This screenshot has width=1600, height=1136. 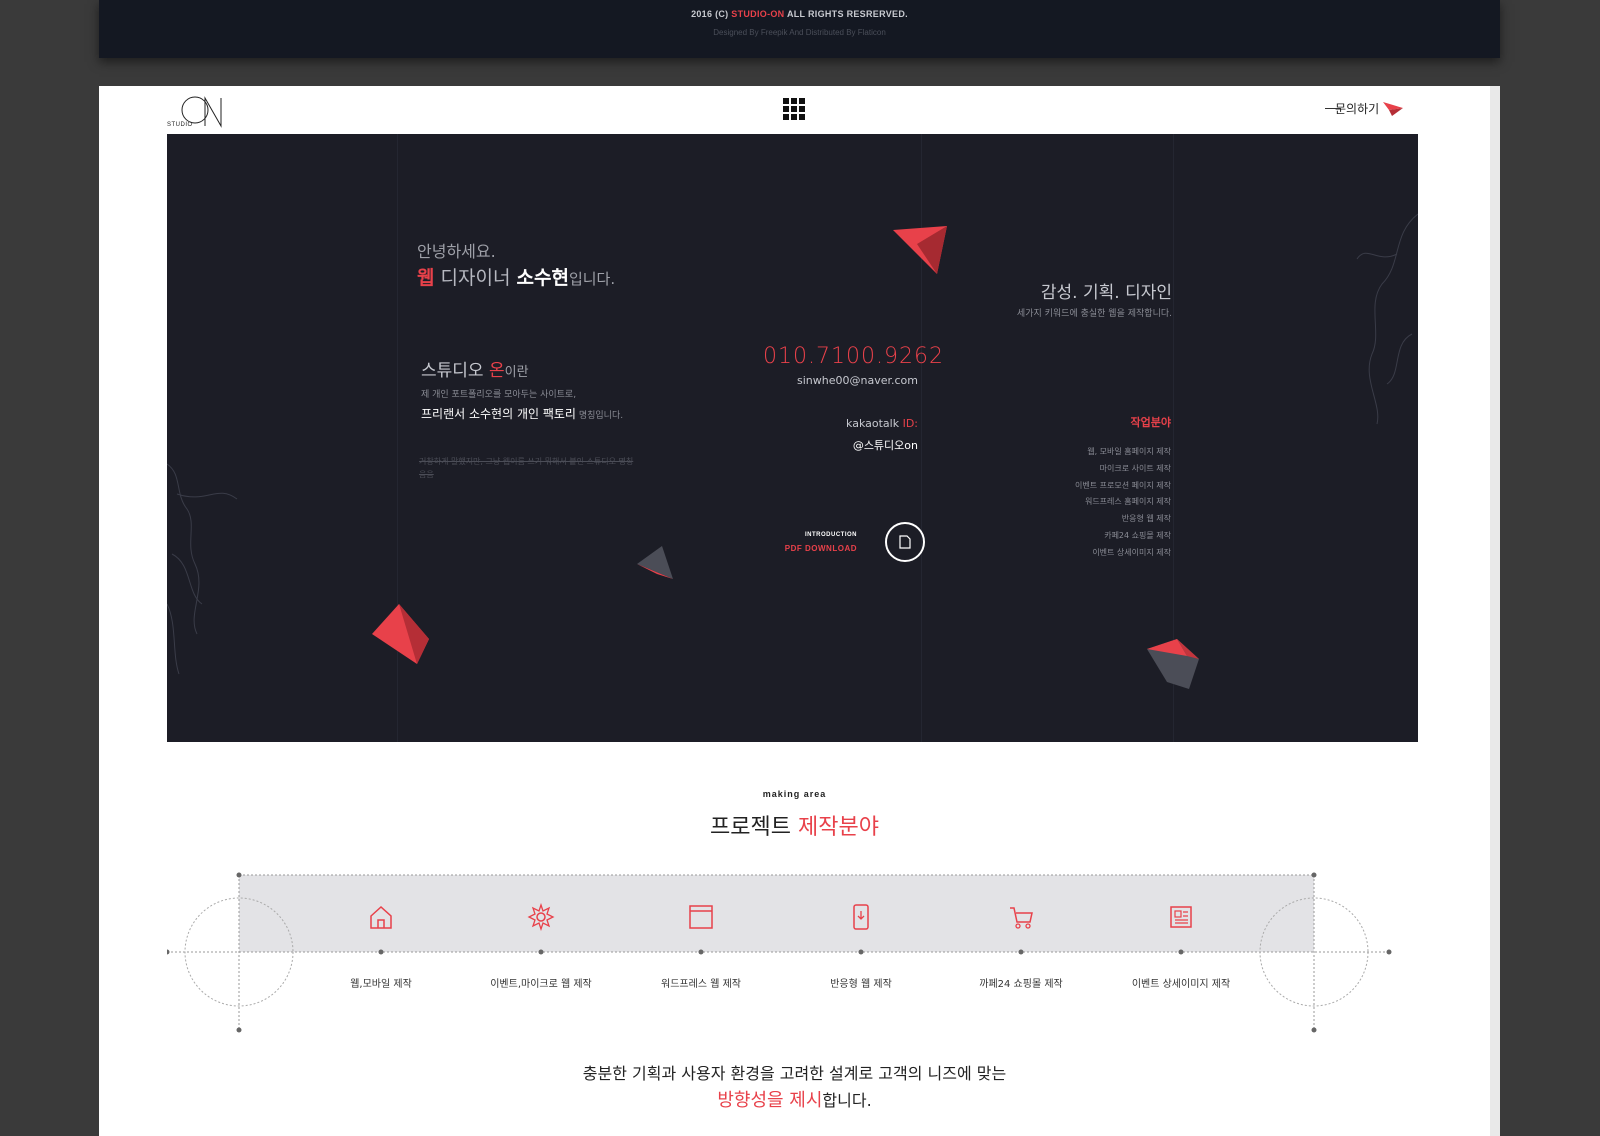 I want to click on introduction-label: INTRODUCTION, so click(x=831, y=535).